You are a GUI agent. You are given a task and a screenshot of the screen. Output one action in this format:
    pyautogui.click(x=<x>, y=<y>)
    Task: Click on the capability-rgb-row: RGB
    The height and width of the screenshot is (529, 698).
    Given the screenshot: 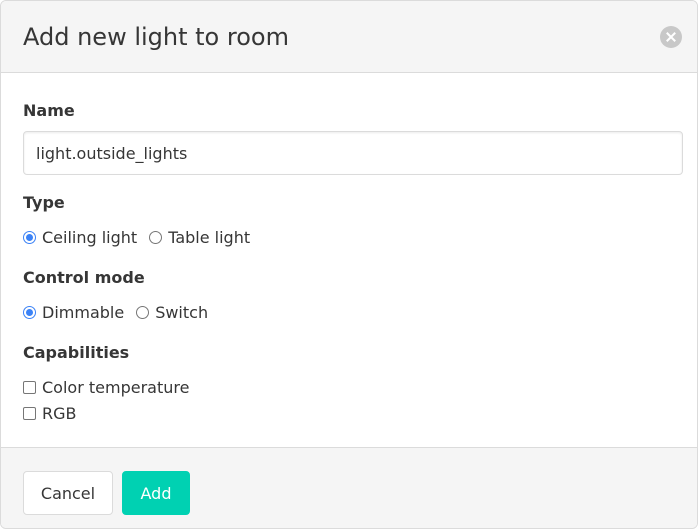 What is the action you would take?
    pyautogui.click(x=56, y=413)
    